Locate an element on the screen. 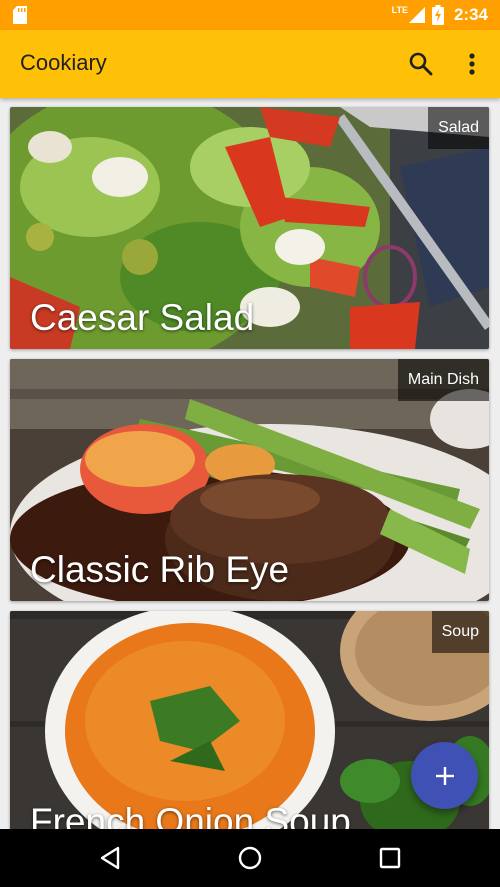 The height and width of the screenshot is (887, 500). recents-icon is located at coordinates (390, 858).